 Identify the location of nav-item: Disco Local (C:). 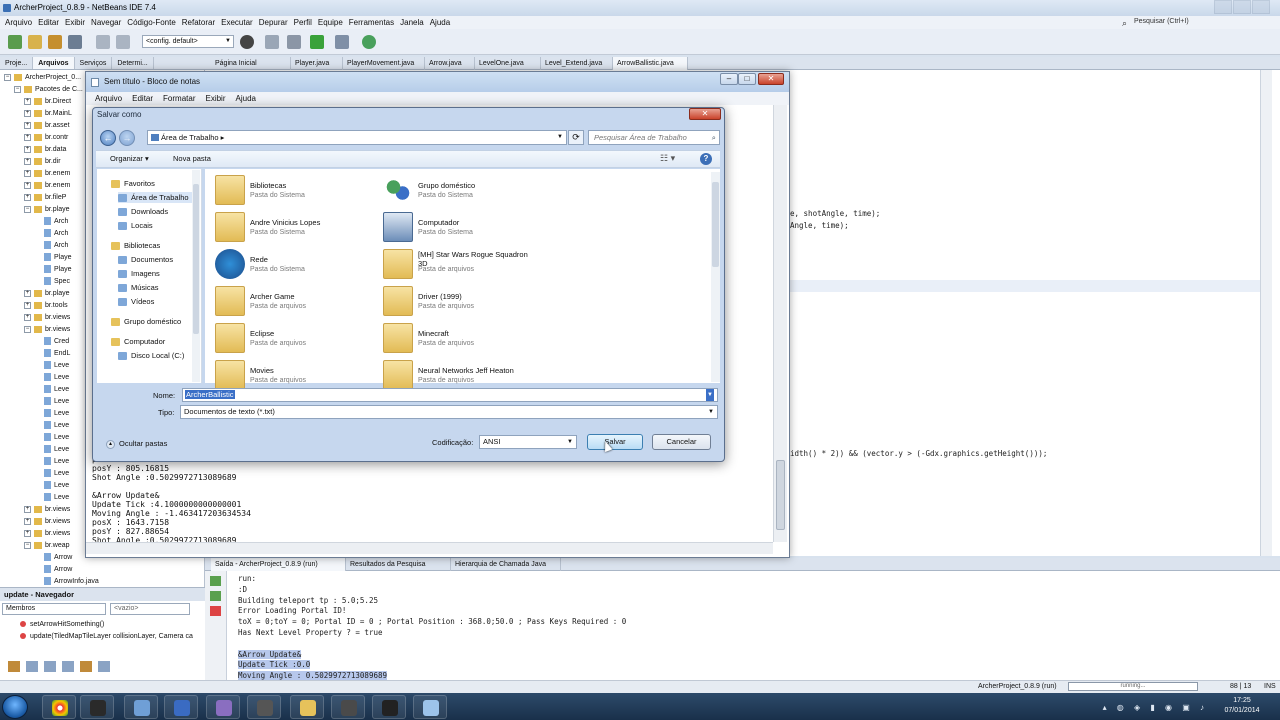
(151, 355).